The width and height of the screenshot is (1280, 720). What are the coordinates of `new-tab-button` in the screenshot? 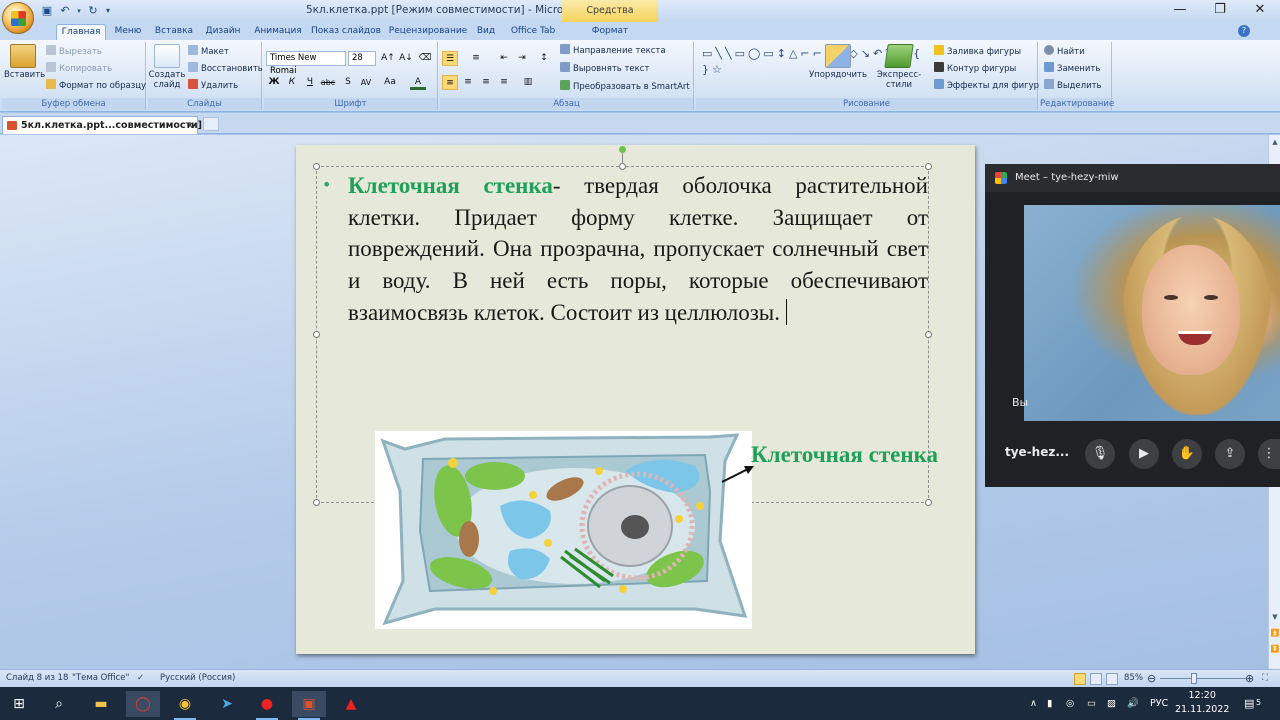 It's located at (211, 124).